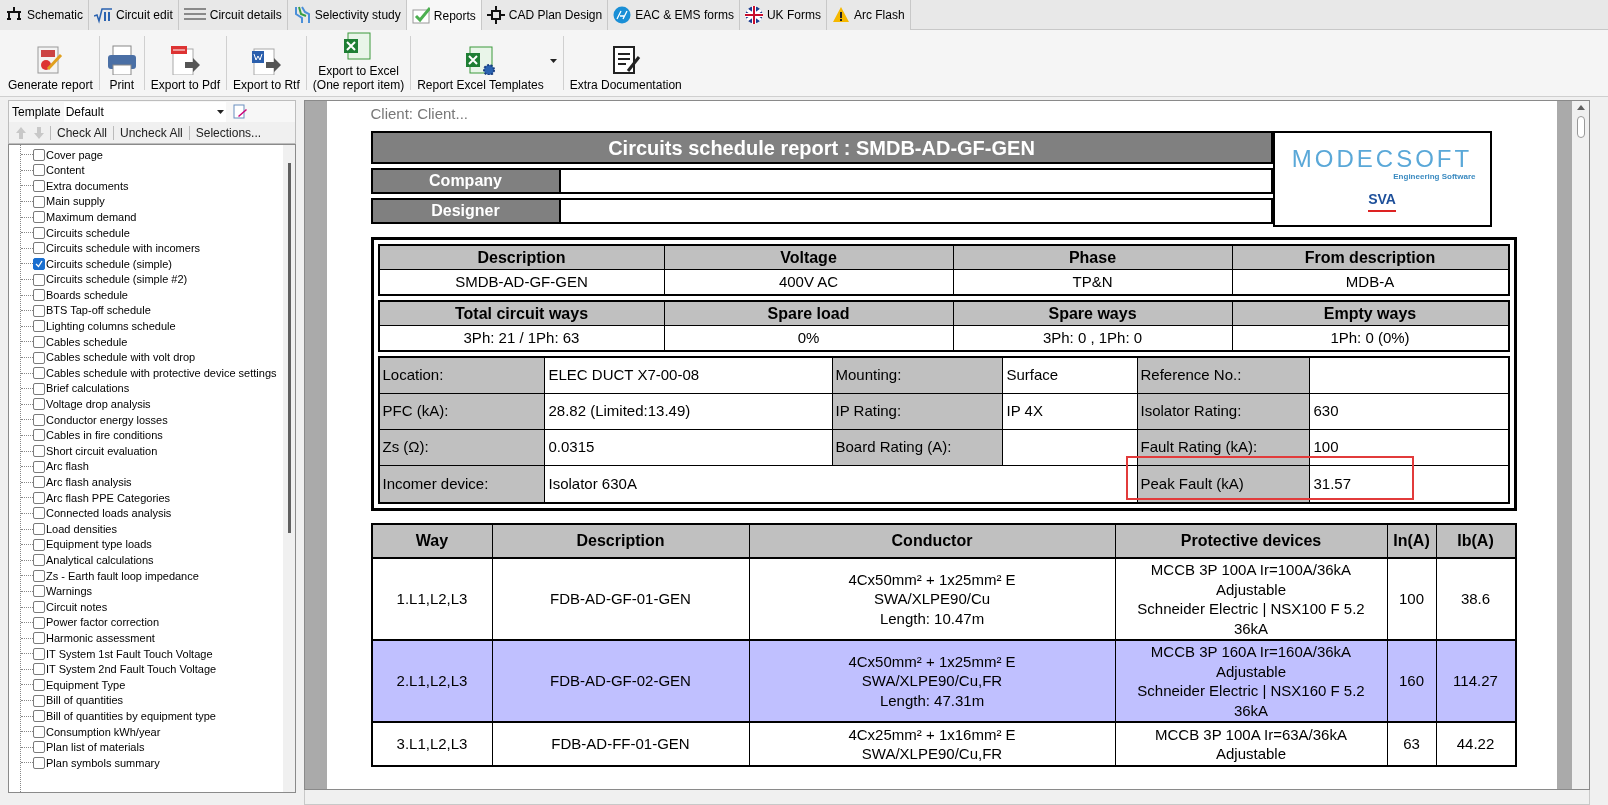 This screenshot has width=1608, height=805. Describe the element at coordinates (545, 15) in the screenshot. I see `tab: CAD Plan Design` at that location.